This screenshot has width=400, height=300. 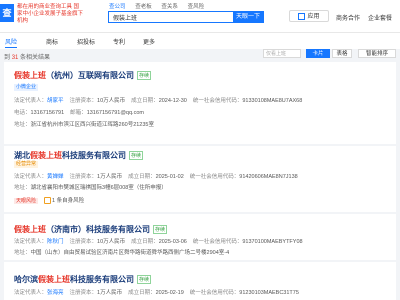 I want to click on count-number: 31, so click(x=15, y=58).